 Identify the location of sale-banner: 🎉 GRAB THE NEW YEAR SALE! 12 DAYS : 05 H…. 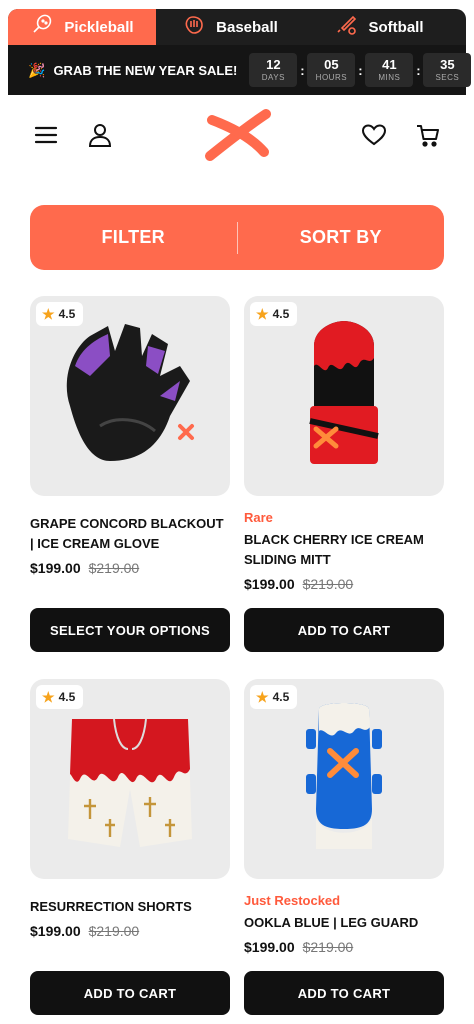
(240, 70).